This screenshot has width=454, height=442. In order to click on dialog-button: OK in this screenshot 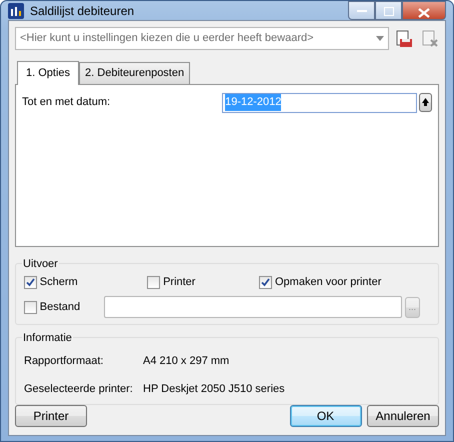, I will do `click(326, 415)`.